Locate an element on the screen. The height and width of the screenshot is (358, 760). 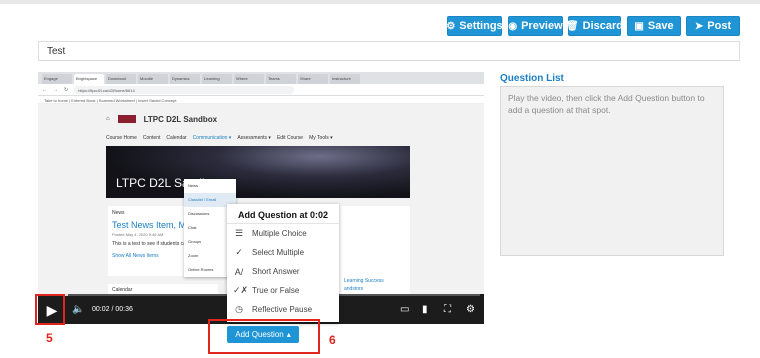
send-icon: ➤ is located at coordinates (699, 26).